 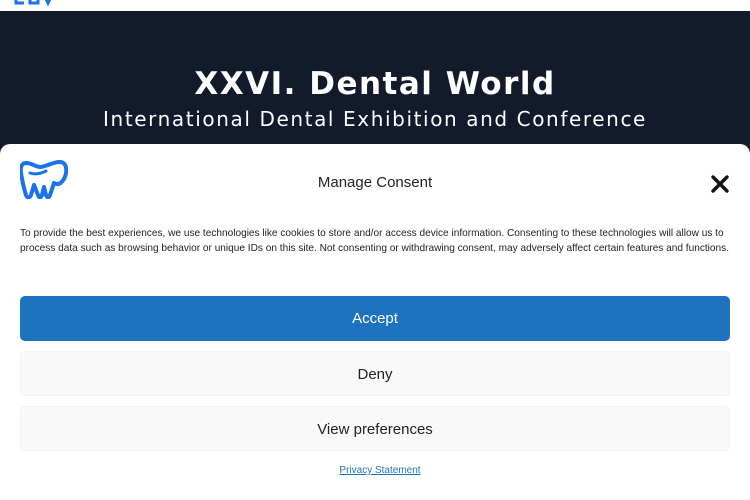 What do you see at coordinates (375, 428) in the screenshot?
I see `view-preferences-button: View preferences` at bounding box center [375, 428].